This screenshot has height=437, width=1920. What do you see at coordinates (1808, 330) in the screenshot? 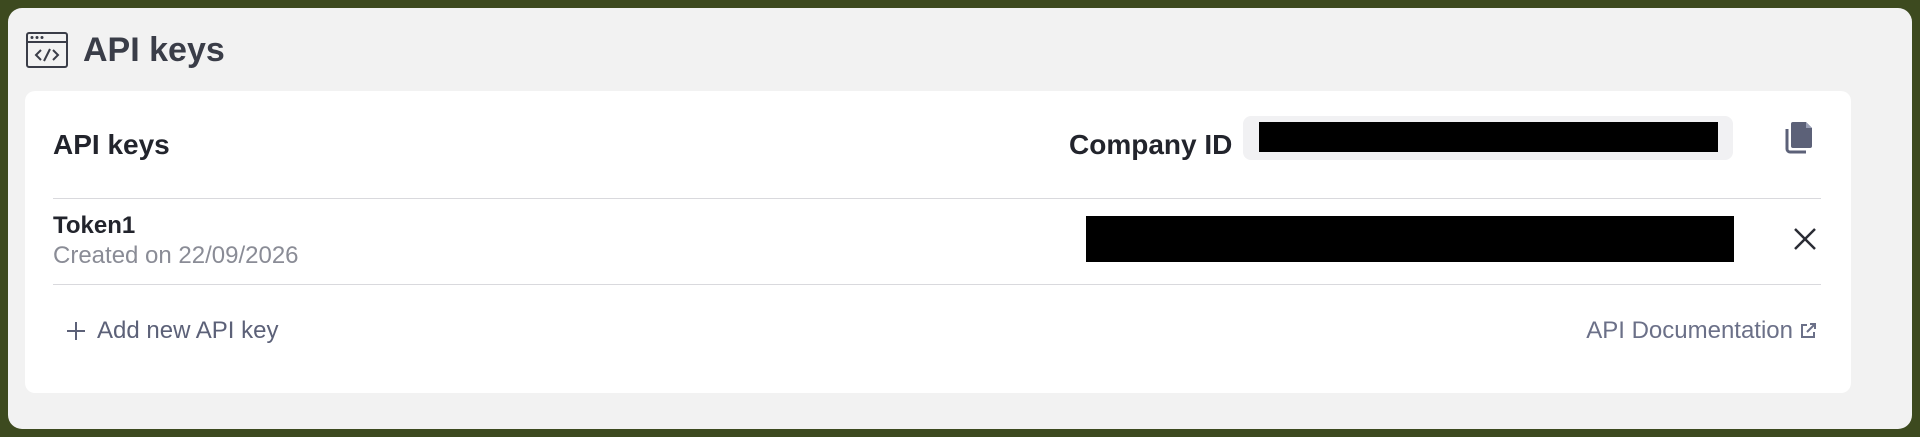
I see `external-link-icon` at bounding box center [1808, 330].